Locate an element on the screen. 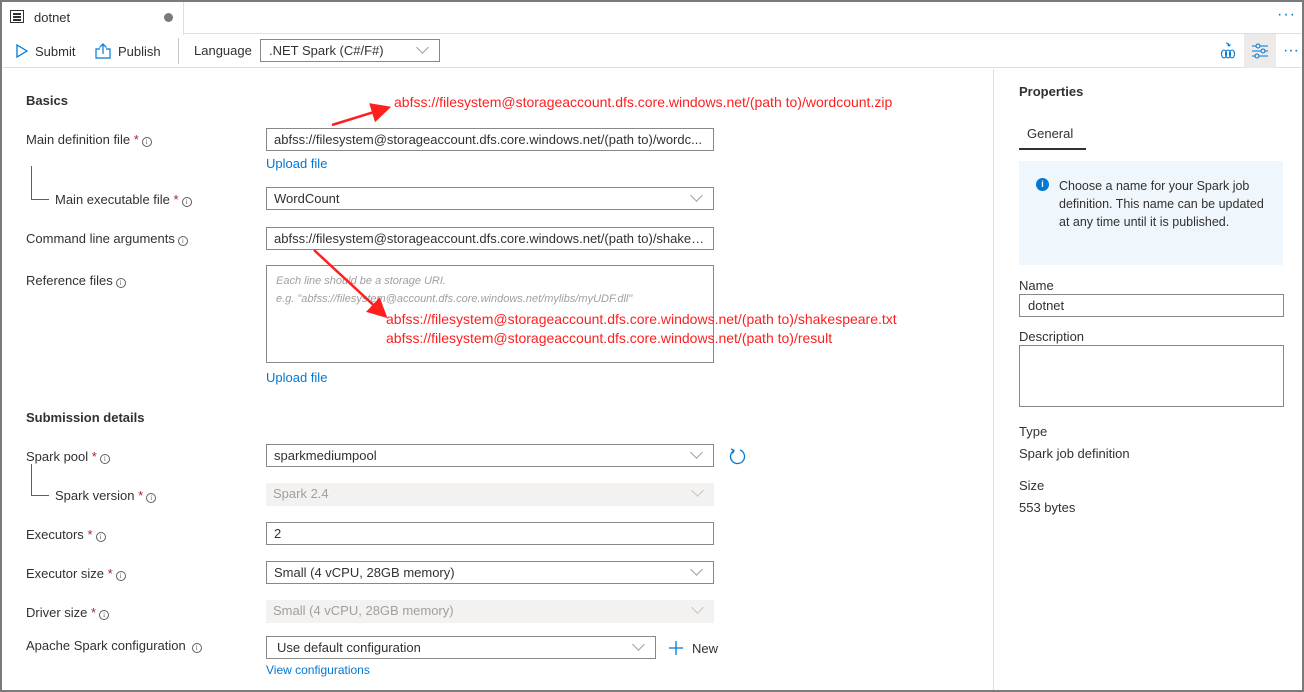 This screenshot has height=692, width=1304. label-text: Main definition file is located at coordinates (78, 139).